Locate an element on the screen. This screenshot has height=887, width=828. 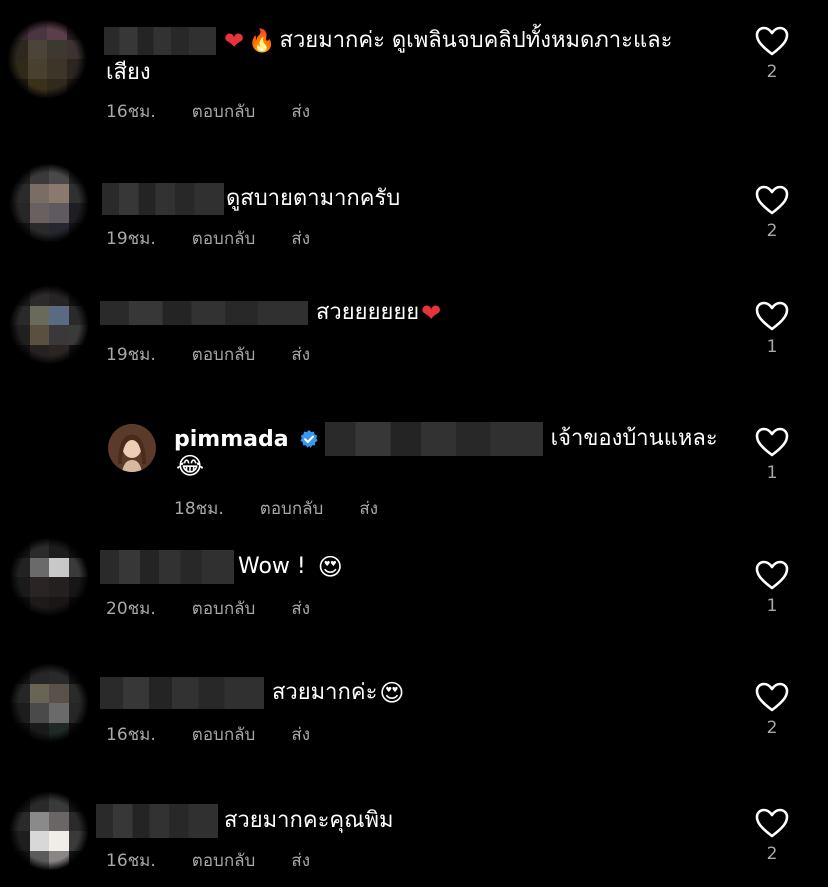
comment-line: สวยมากคะคุณพิม is located at coordinates (245, 821).